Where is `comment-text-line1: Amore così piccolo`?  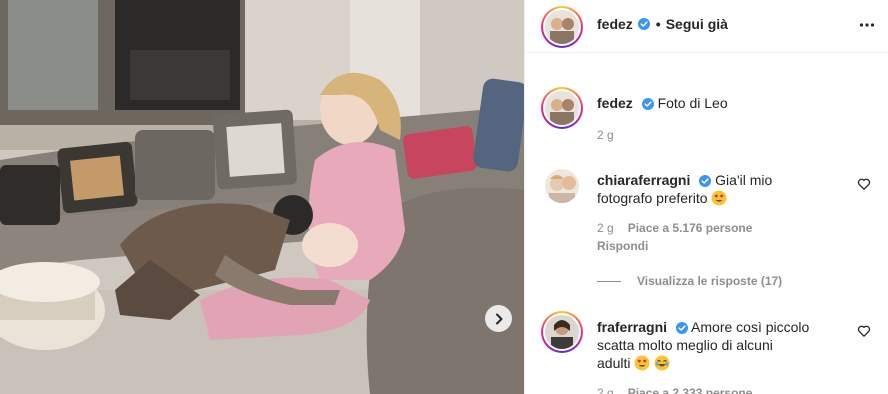 comment-text-line1: Amore così piccolo is located at coordinates (750, 327).